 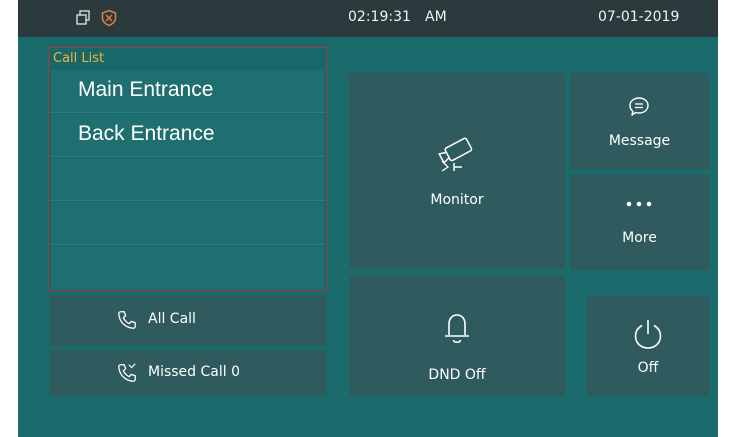 What do you see at coordinates (639, 17) in the screenshot?
I see `status-date: 07-01-2019` at bounding box center [639, 17].